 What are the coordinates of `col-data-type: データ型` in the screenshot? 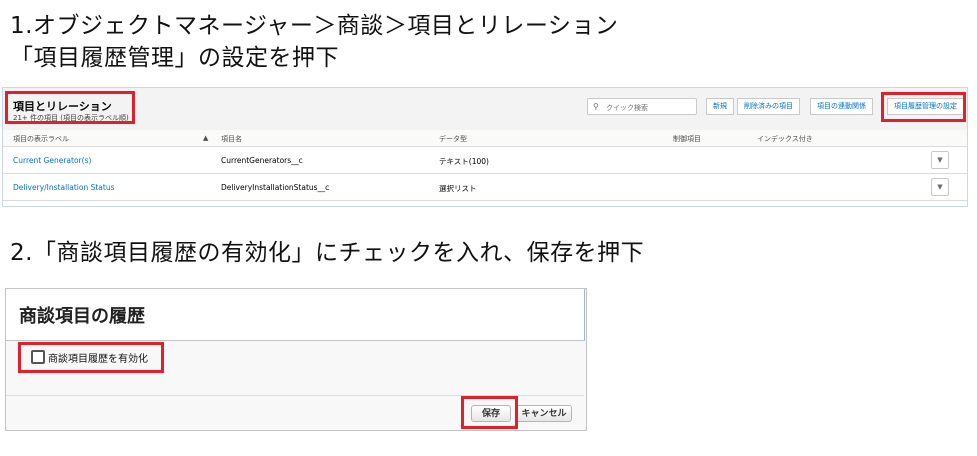 It's located at (453, 139).